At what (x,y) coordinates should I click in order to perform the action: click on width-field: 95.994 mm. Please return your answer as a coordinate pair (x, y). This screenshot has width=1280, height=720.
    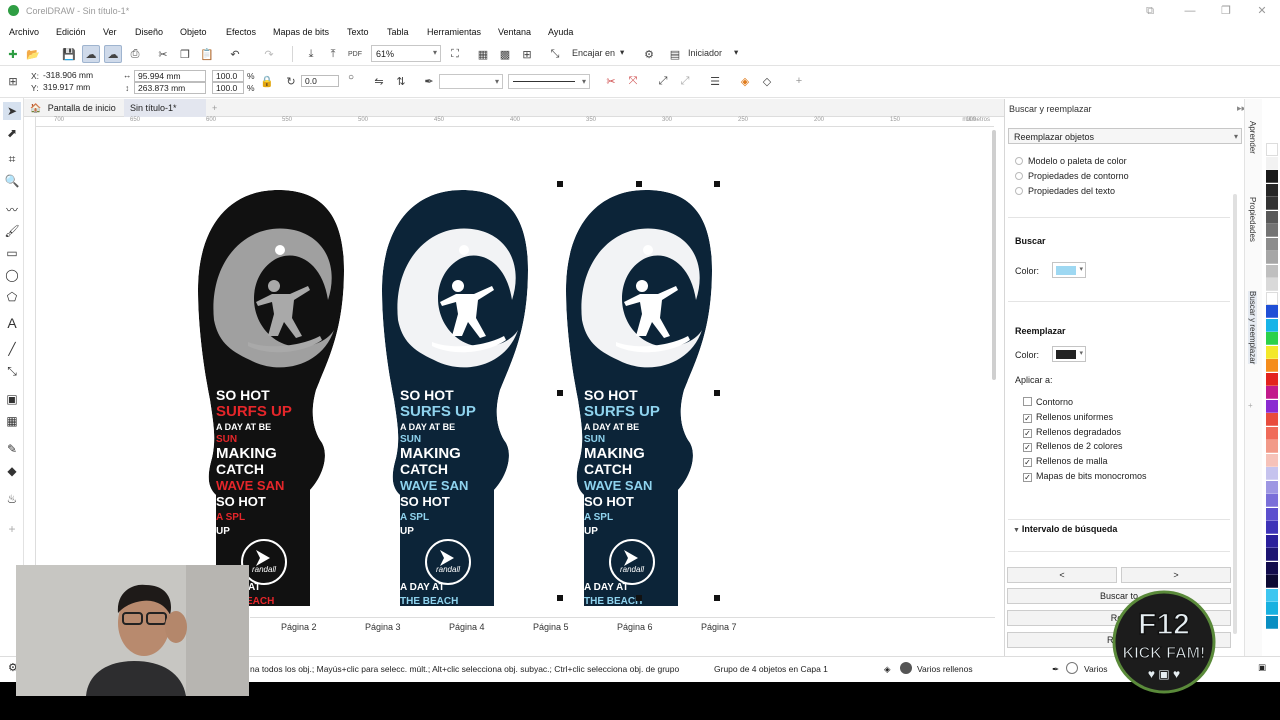
    Looking at the image, I should click on (170, 76).